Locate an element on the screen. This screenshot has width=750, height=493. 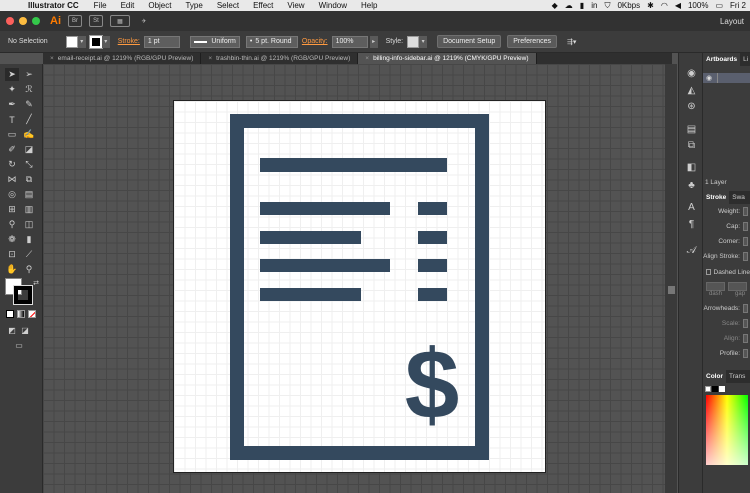
dropbox-icon: ◆ is located at coordinates (555, 5).